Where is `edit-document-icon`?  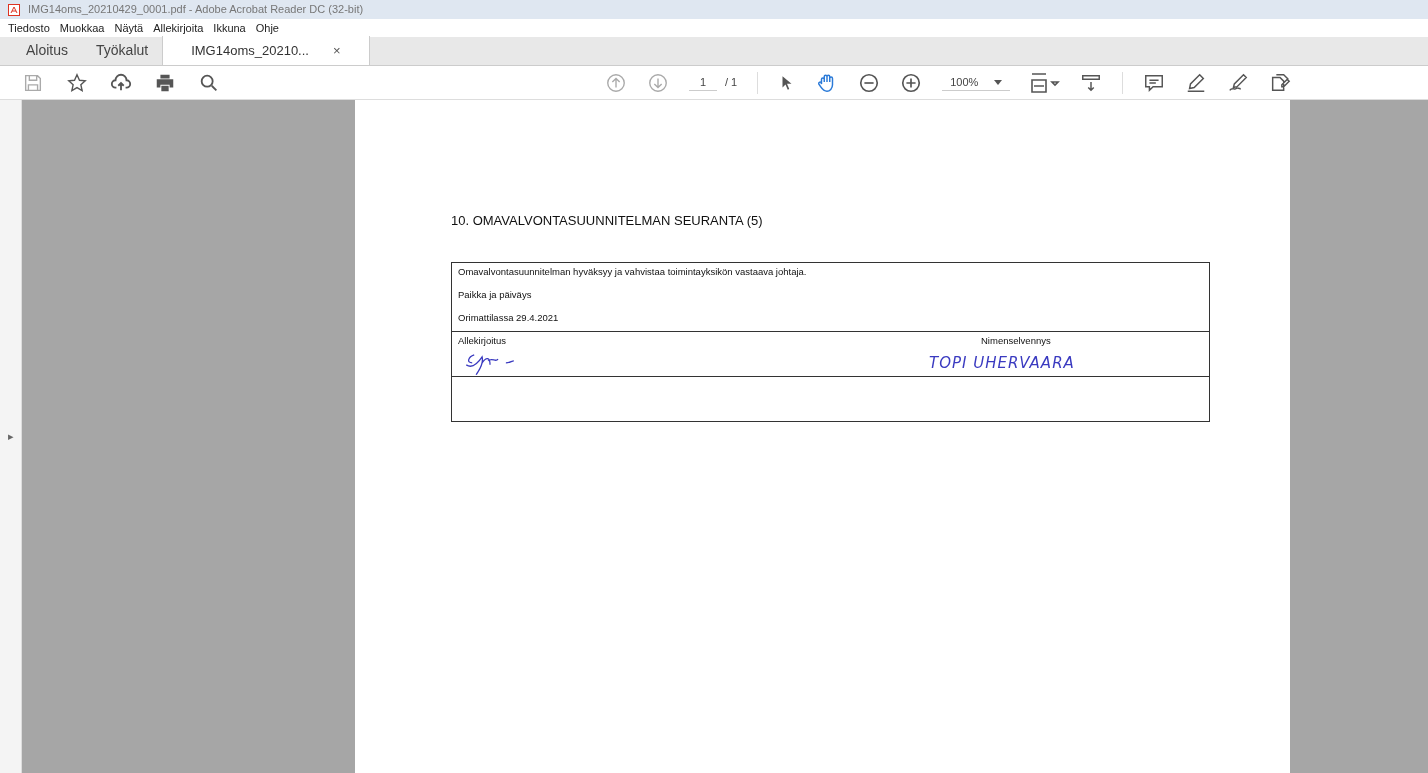 edit-document-icon is located at coordinates (1280, 82).